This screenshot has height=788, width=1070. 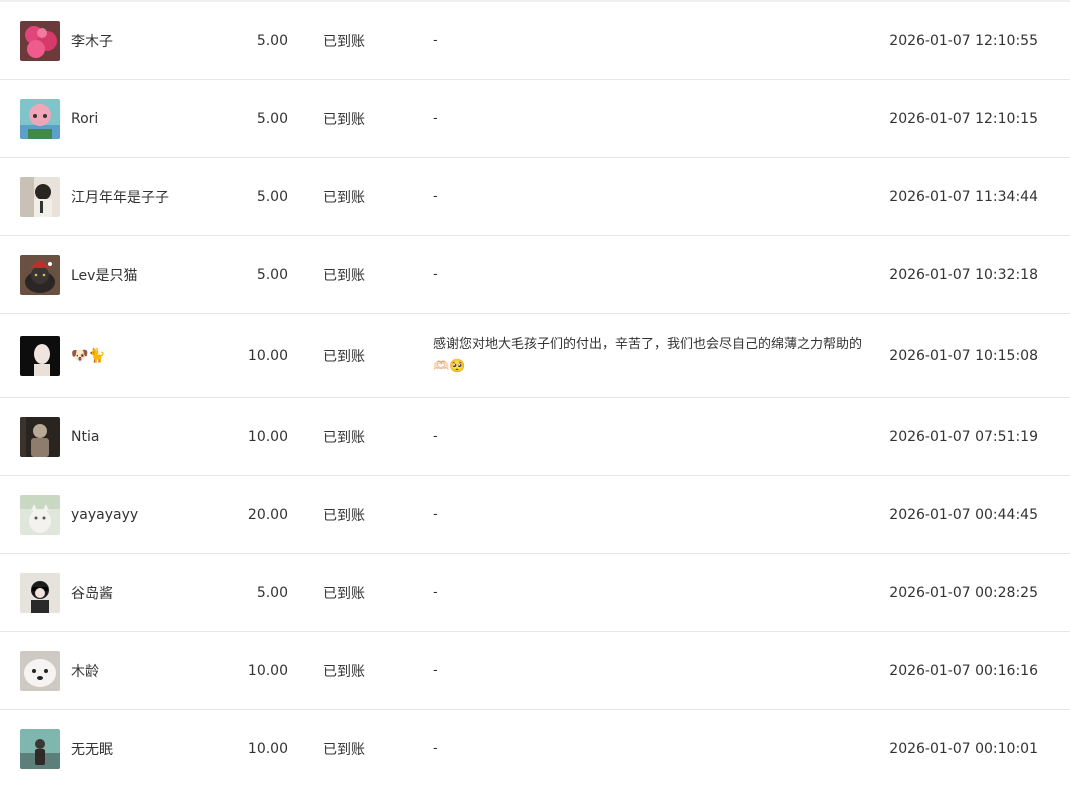 What do you see at coordinates (535, 593) in the screenshot?
I see `list-item: 谷岛酱 5.00 已到账 - 2026-01-07 00:28:25` at bounding box center [535, 593].